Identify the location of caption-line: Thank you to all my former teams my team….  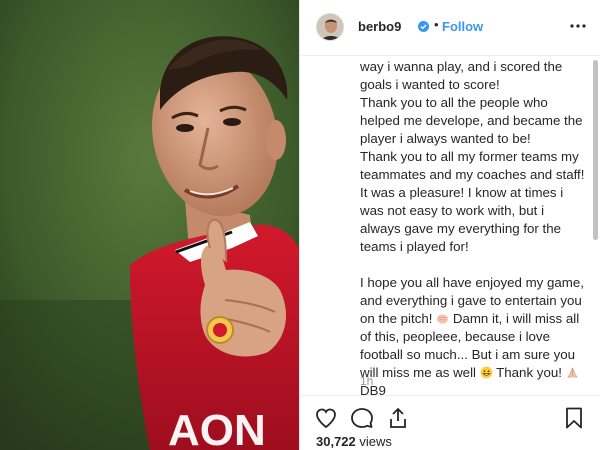
(474, 201).